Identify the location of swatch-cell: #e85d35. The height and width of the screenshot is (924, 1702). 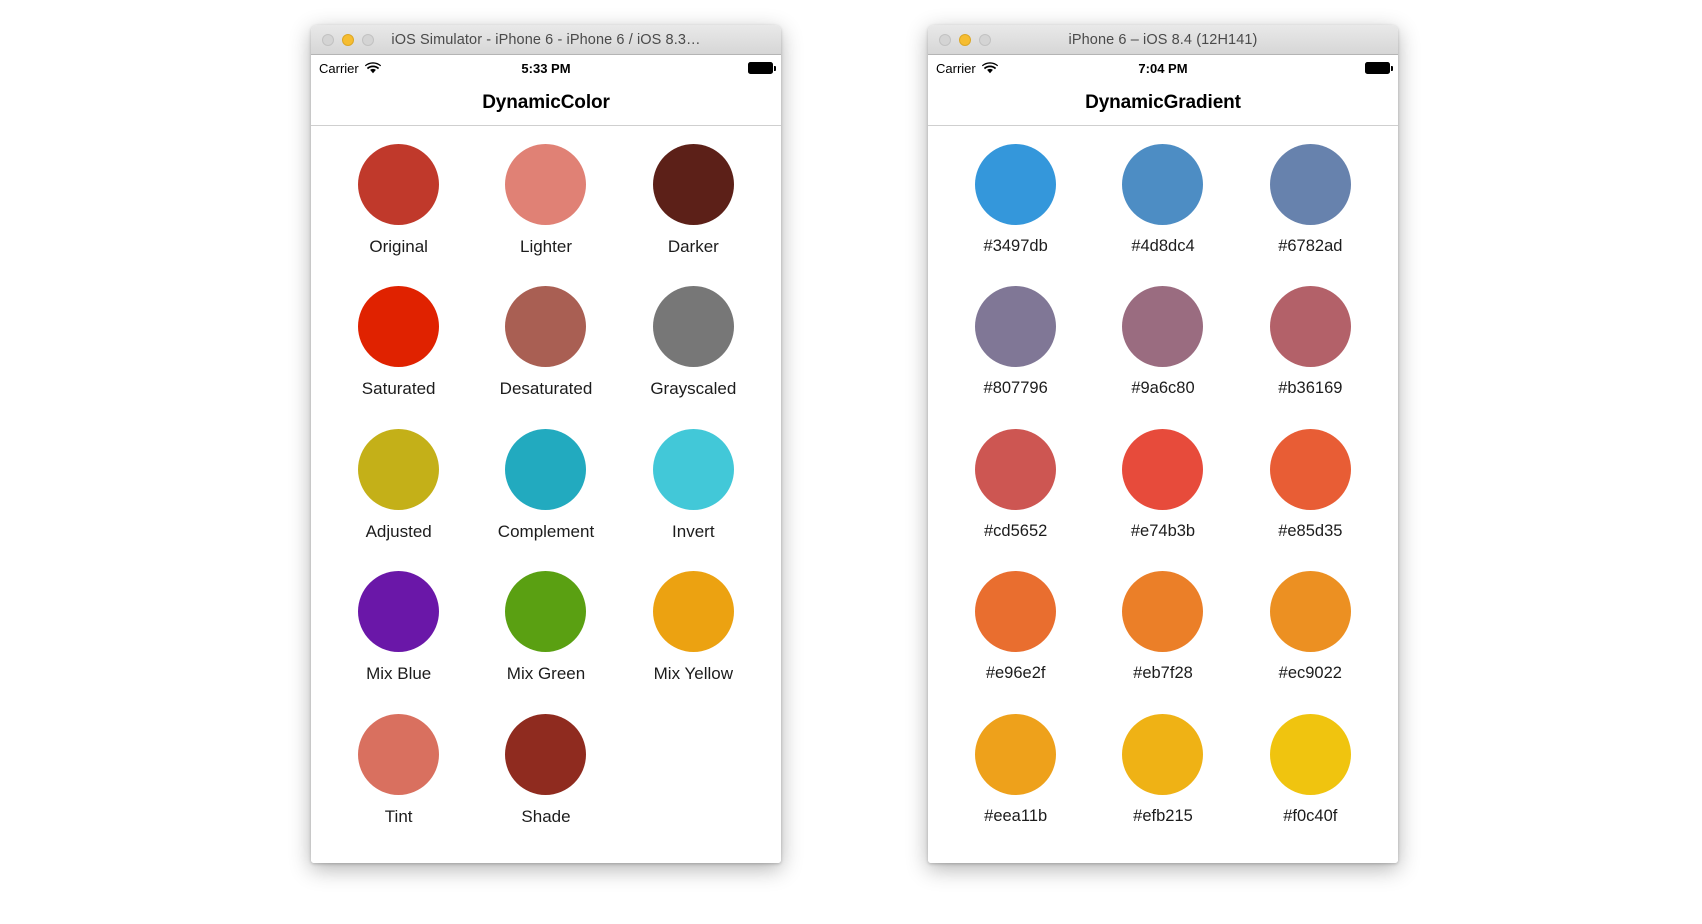
(1310, 495).